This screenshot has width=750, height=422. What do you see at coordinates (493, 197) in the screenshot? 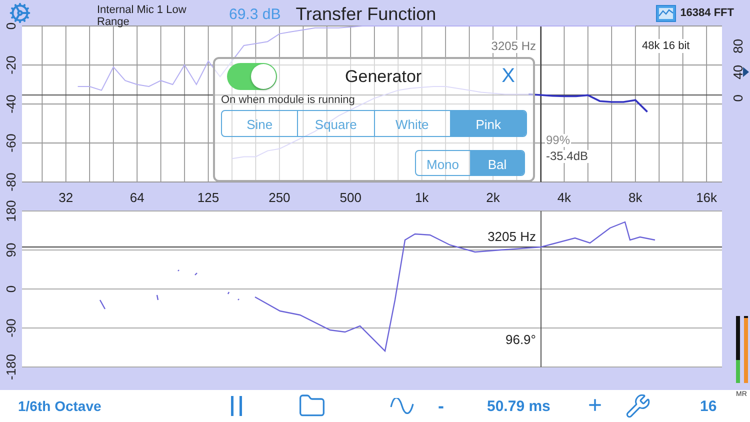
I see `x-axis-label: 2k` at bounding box center [493, 197].